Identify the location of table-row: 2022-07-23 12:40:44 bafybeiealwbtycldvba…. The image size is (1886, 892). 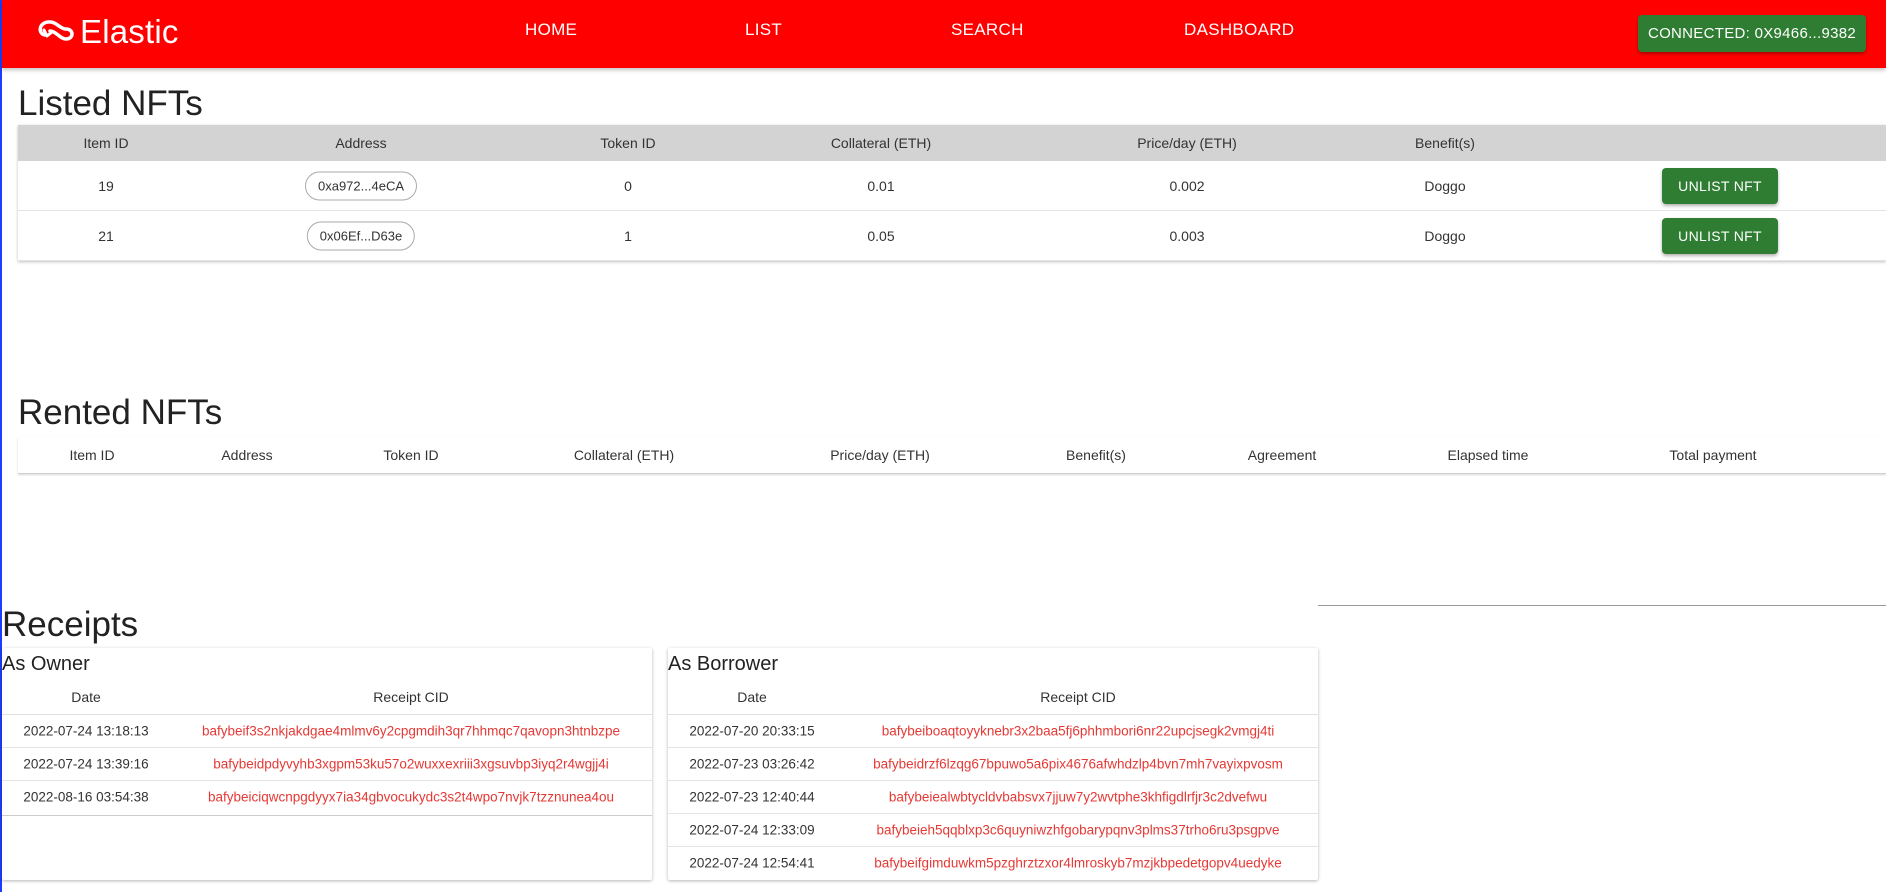
(993, 797).